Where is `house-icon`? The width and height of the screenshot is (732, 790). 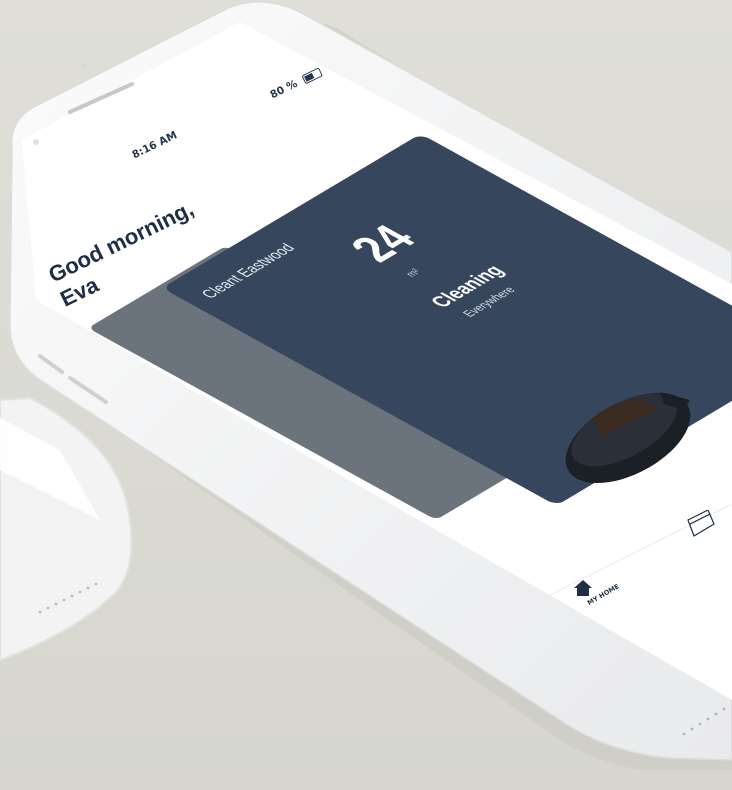 house-icon is located at coordinates (583, 588).